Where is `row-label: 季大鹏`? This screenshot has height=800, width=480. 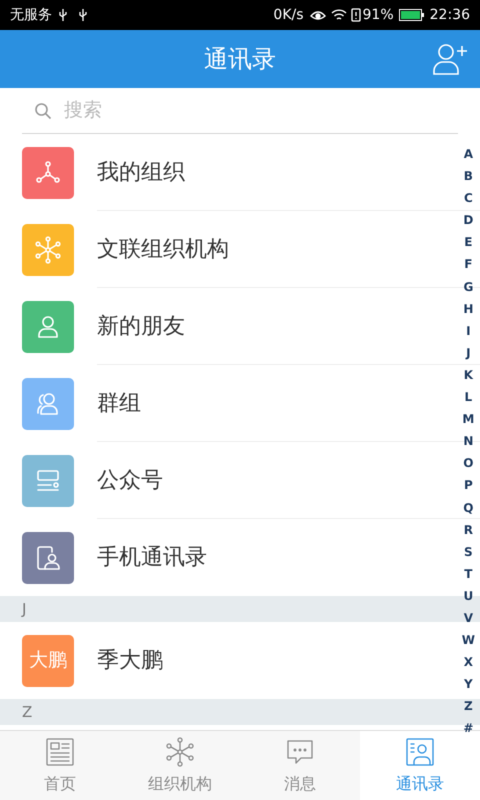 row-label: 季大鹏 is located at coordinates (130, 661).